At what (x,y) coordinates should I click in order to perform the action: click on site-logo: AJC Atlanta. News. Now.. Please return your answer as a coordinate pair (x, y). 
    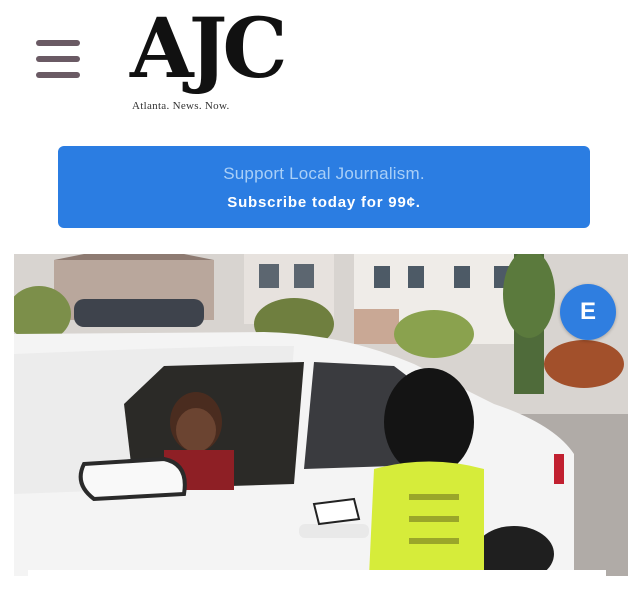
    Looking at the image, I should click on (215, 62).